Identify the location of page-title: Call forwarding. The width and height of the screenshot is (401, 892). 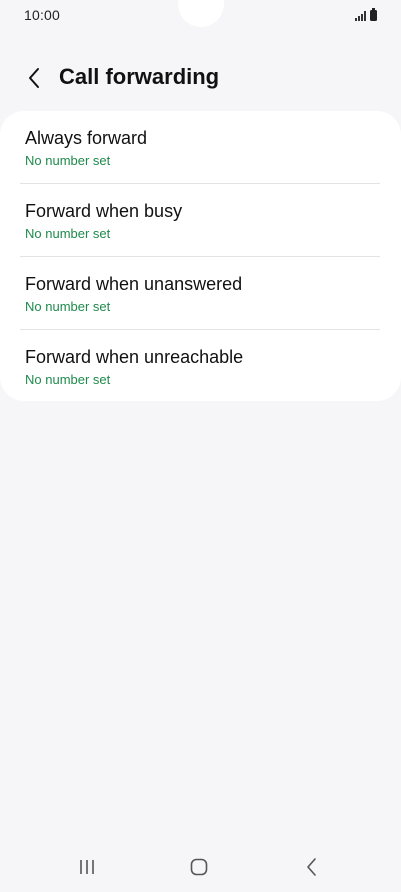
(139, 76).